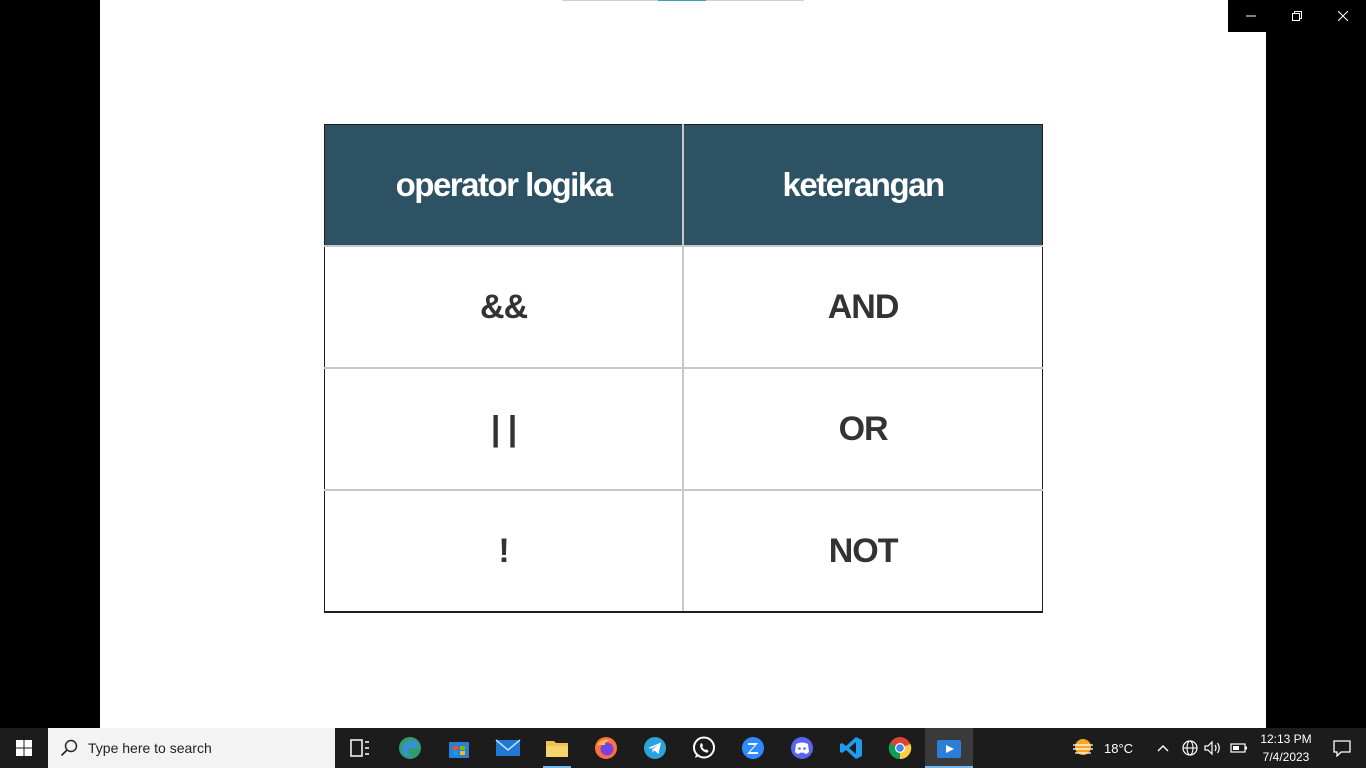 The width and height of the screenshot is (1366, 768). I want to click on file-explorer-app, so click(557, 748).